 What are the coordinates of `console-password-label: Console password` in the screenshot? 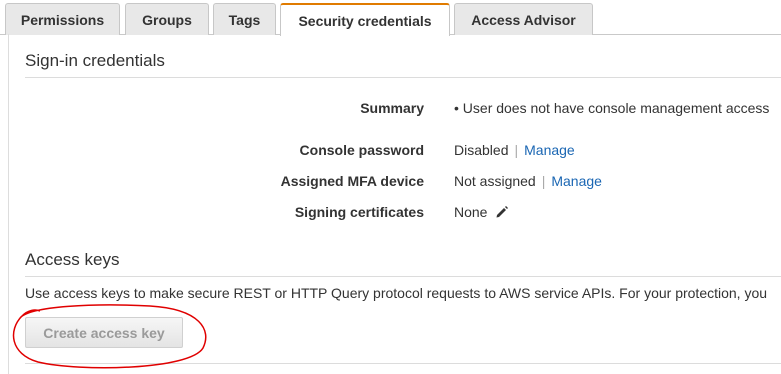 It's located at (361, 150).